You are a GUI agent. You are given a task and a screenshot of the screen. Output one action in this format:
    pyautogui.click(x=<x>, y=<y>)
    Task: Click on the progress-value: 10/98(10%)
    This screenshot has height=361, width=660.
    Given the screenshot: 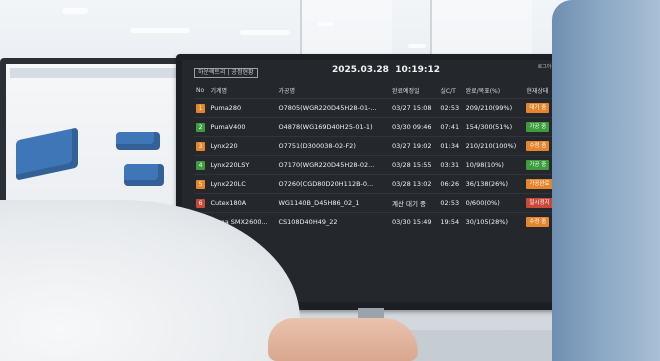 What is the action you would take?
    pyautogui.click(x=484, y=165)
    